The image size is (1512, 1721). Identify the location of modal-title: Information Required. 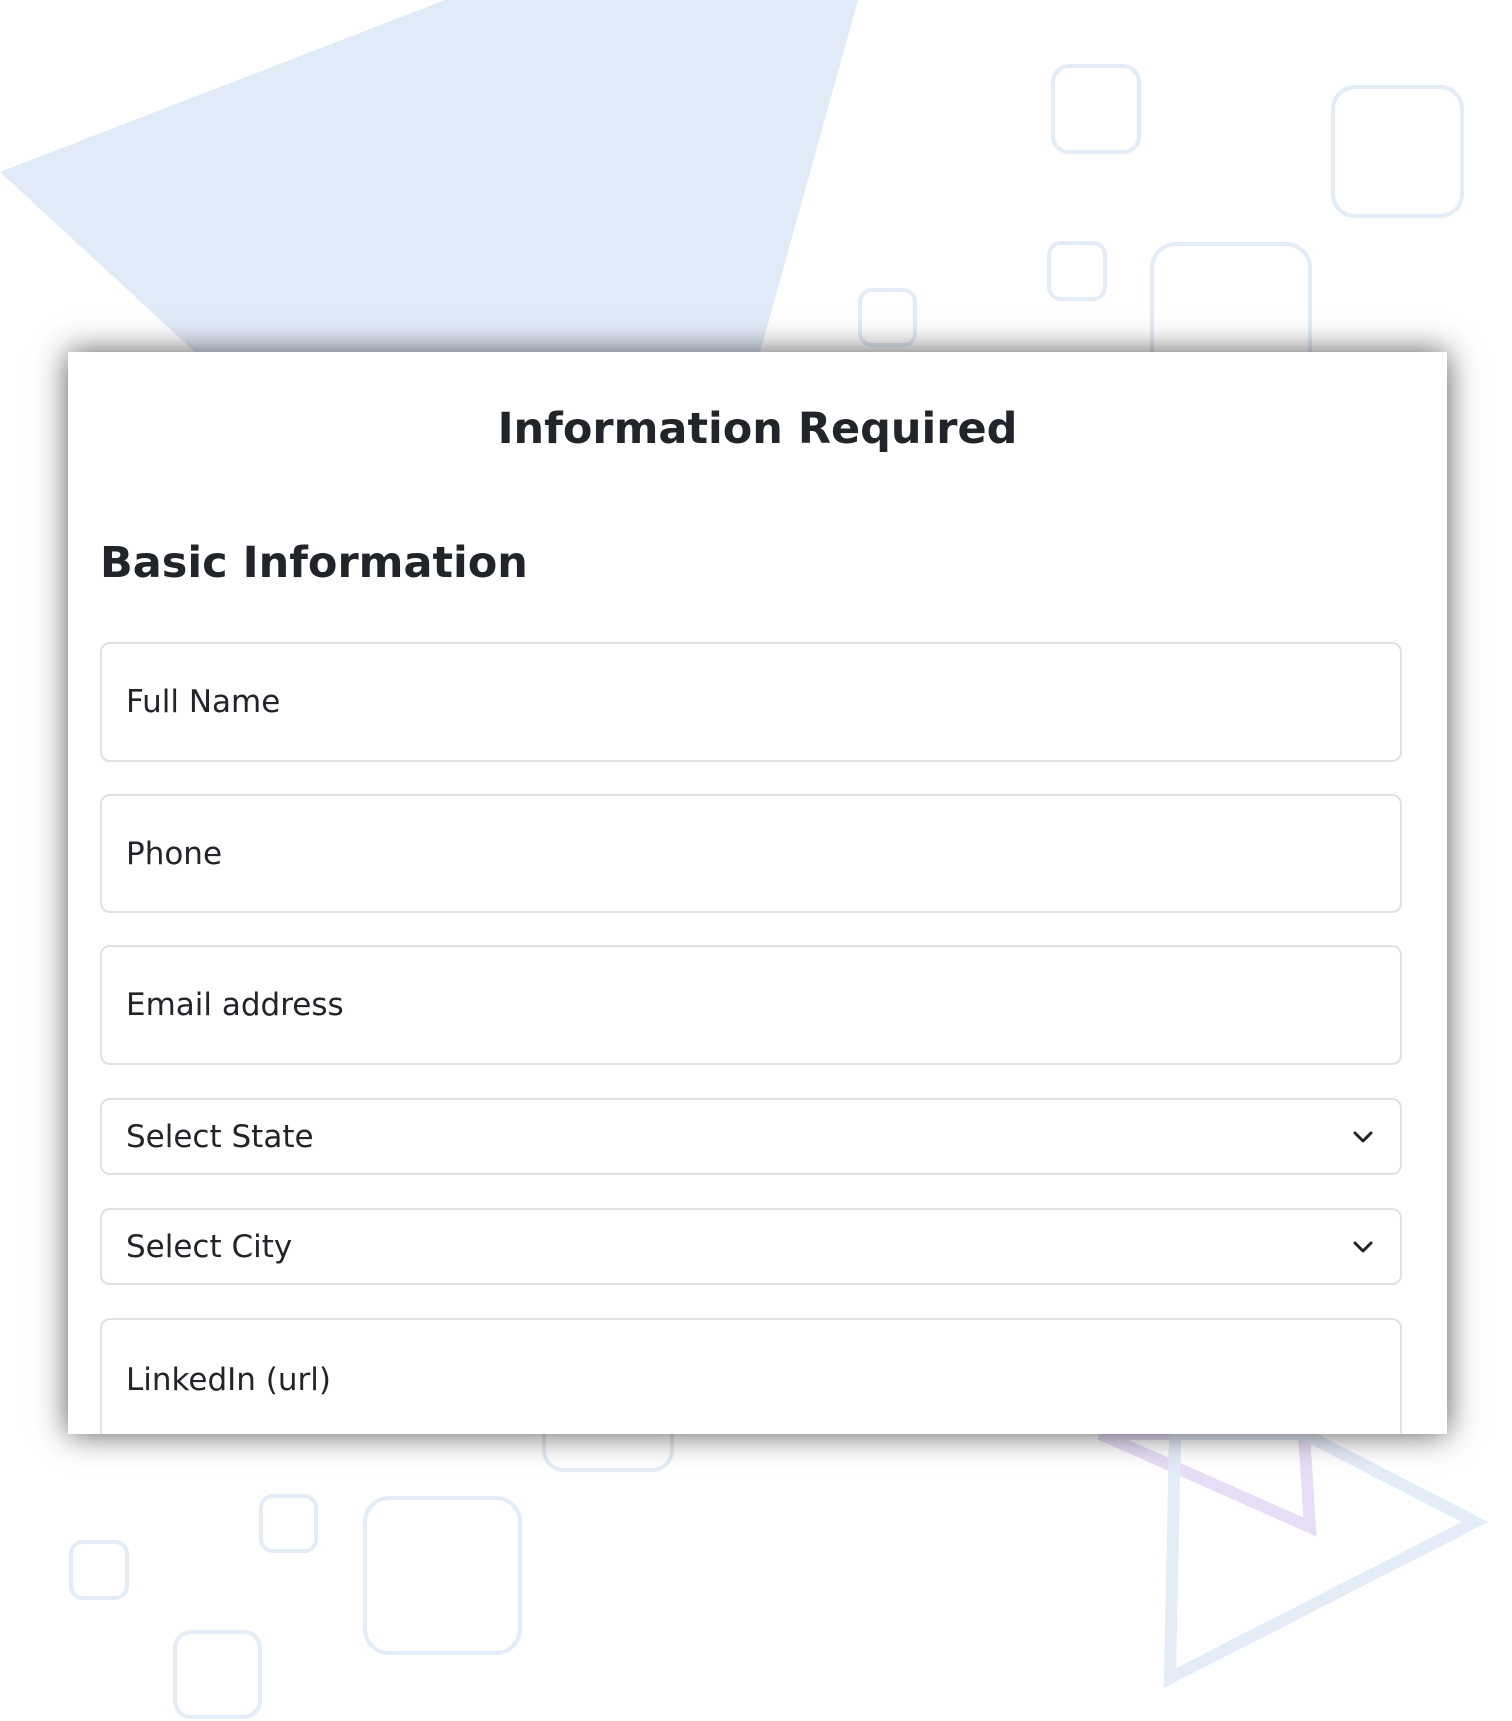
(757, 429).